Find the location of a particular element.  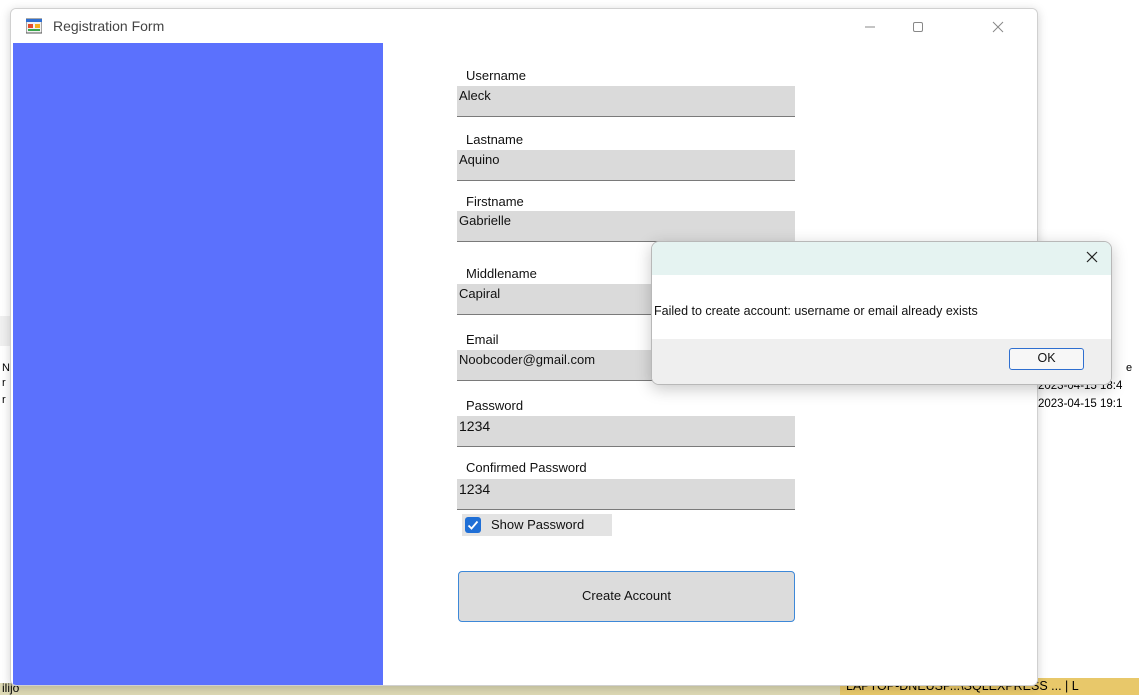

background-text-fragment: e is located at coordinates (1129, 368).